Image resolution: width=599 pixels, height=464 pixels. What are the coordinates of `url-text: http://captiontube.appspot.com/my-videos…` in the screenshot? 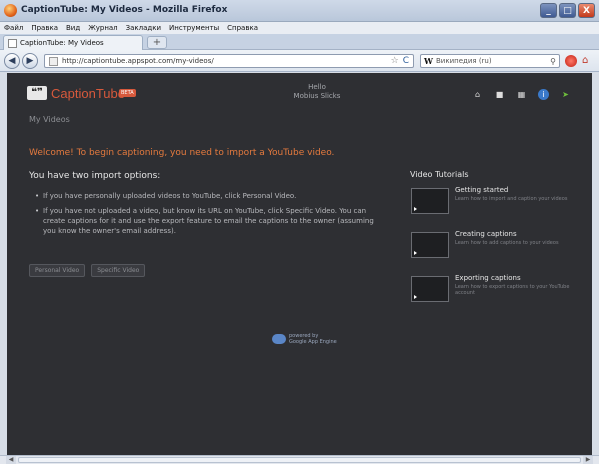 It's located at (138, 61).